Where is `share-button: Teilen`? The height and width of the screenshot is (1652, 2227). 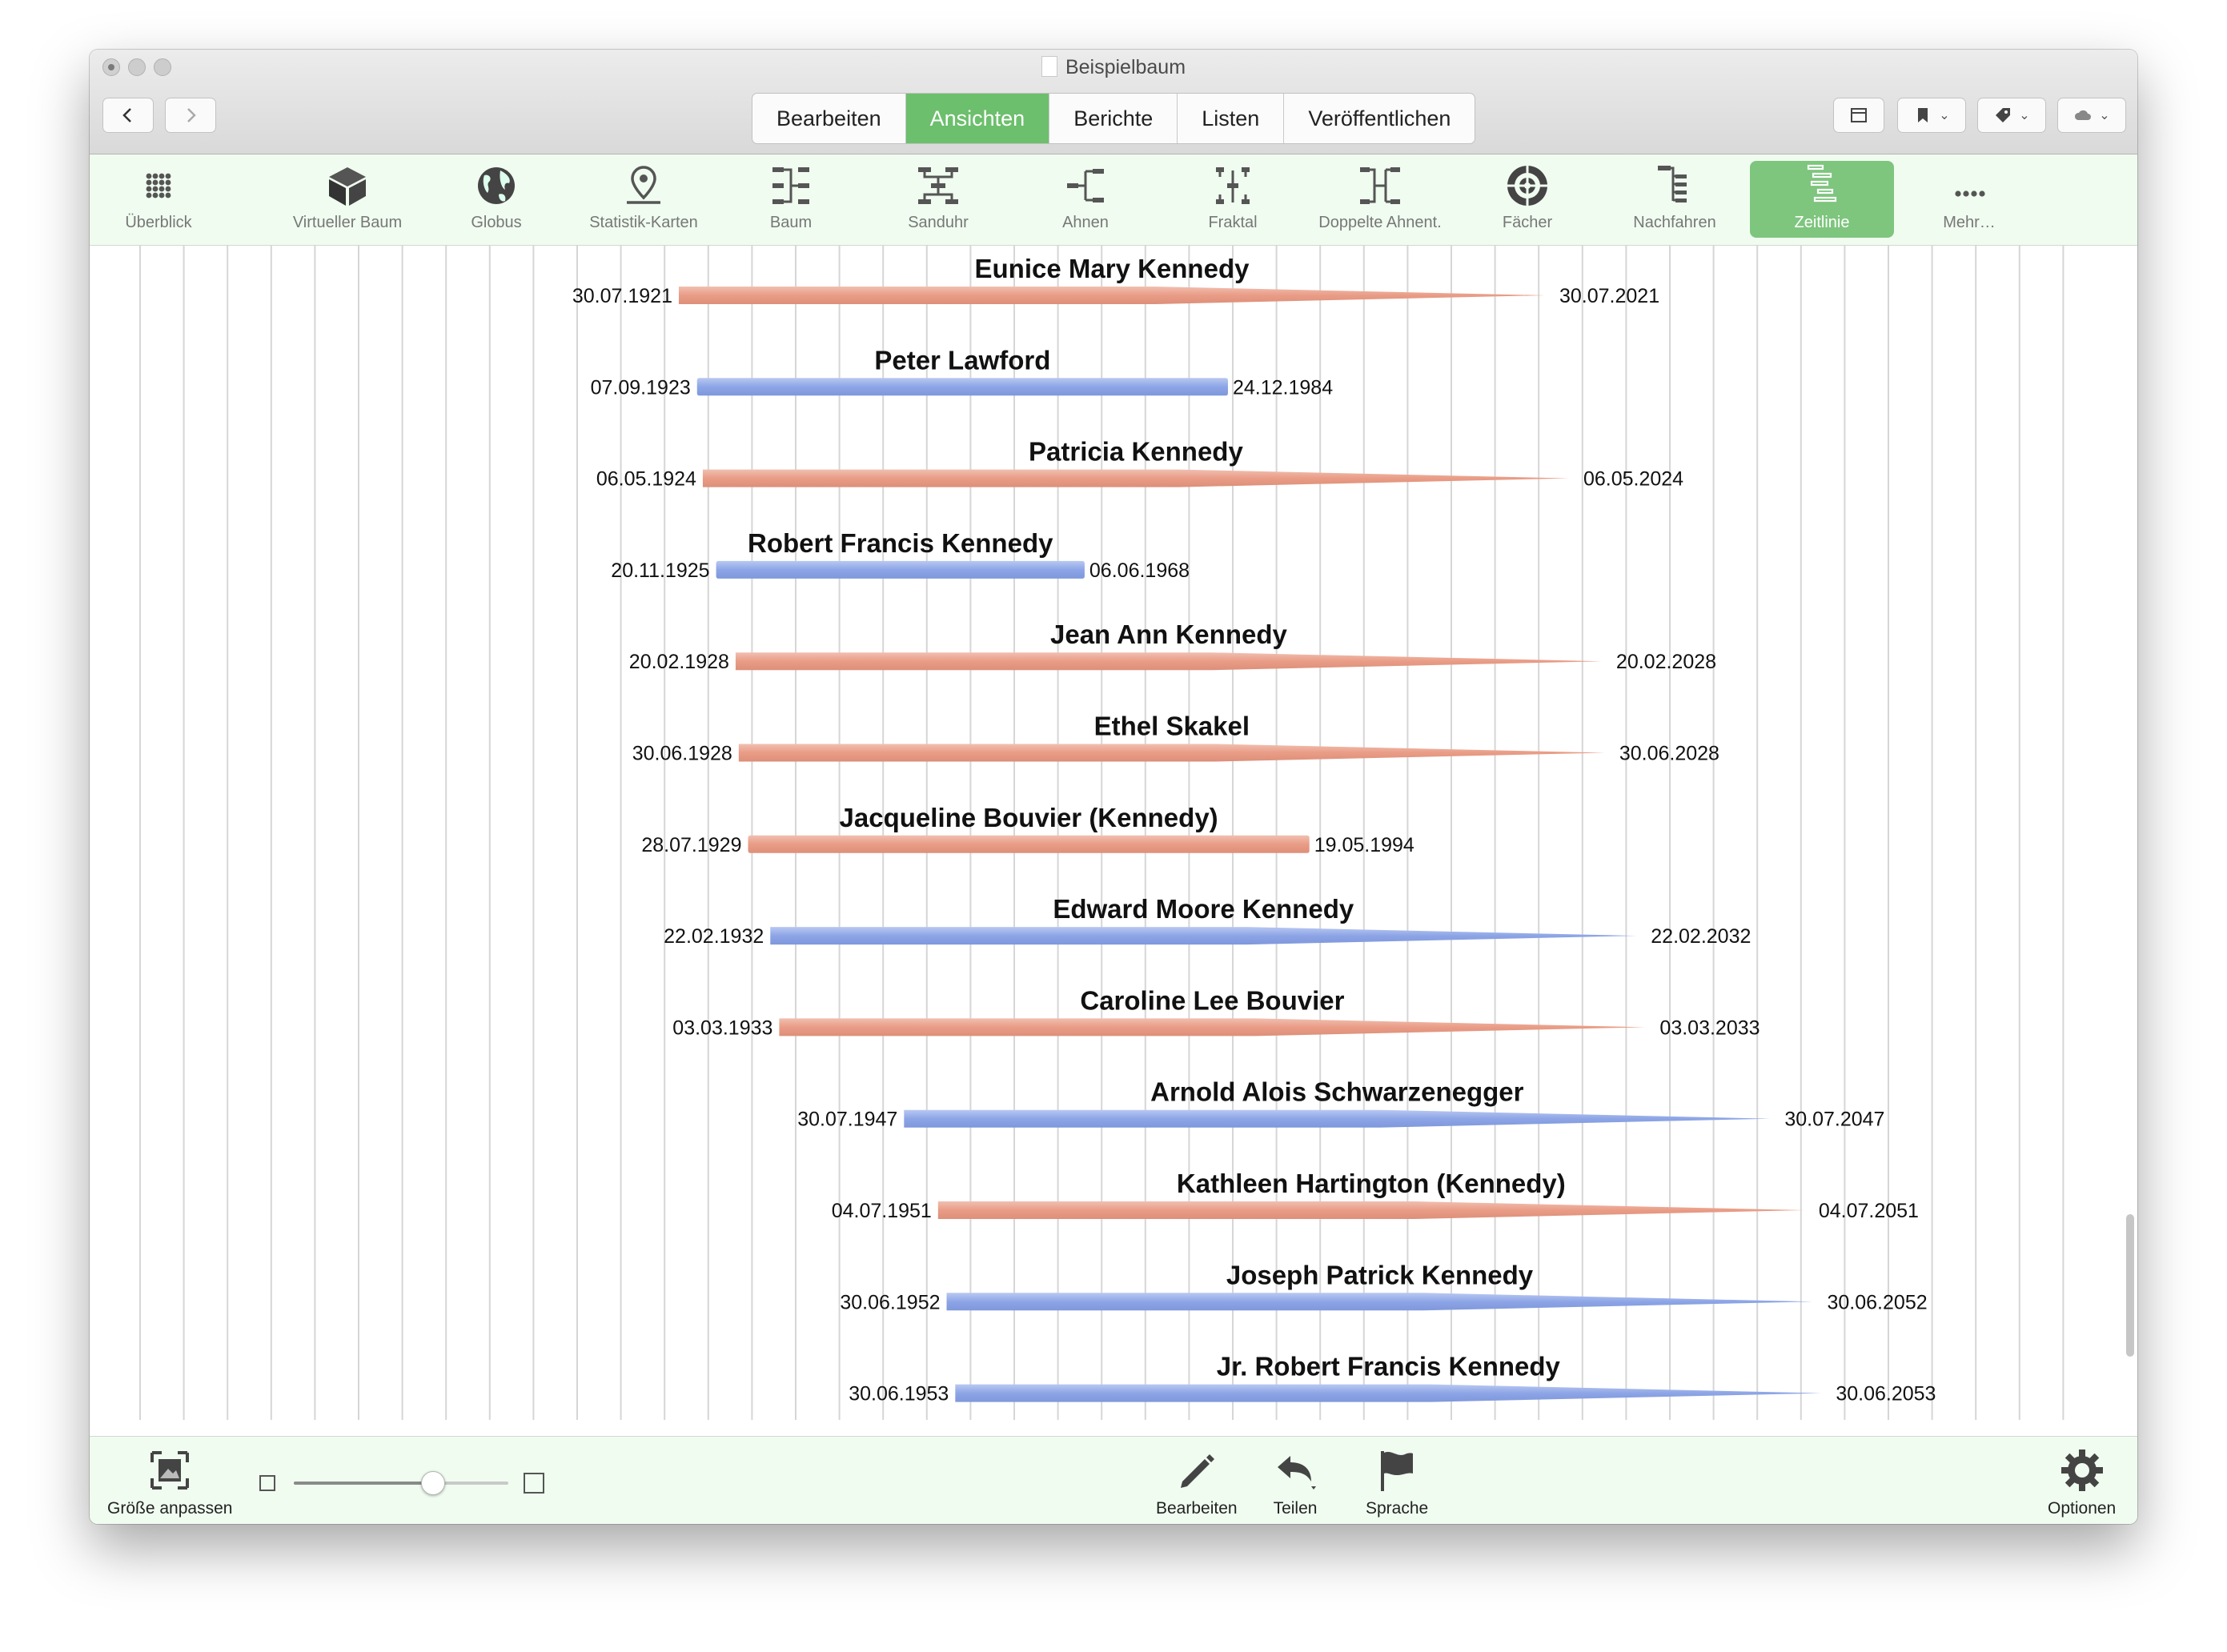
share-button: Teilen is located at coordinates (1295, 1482).